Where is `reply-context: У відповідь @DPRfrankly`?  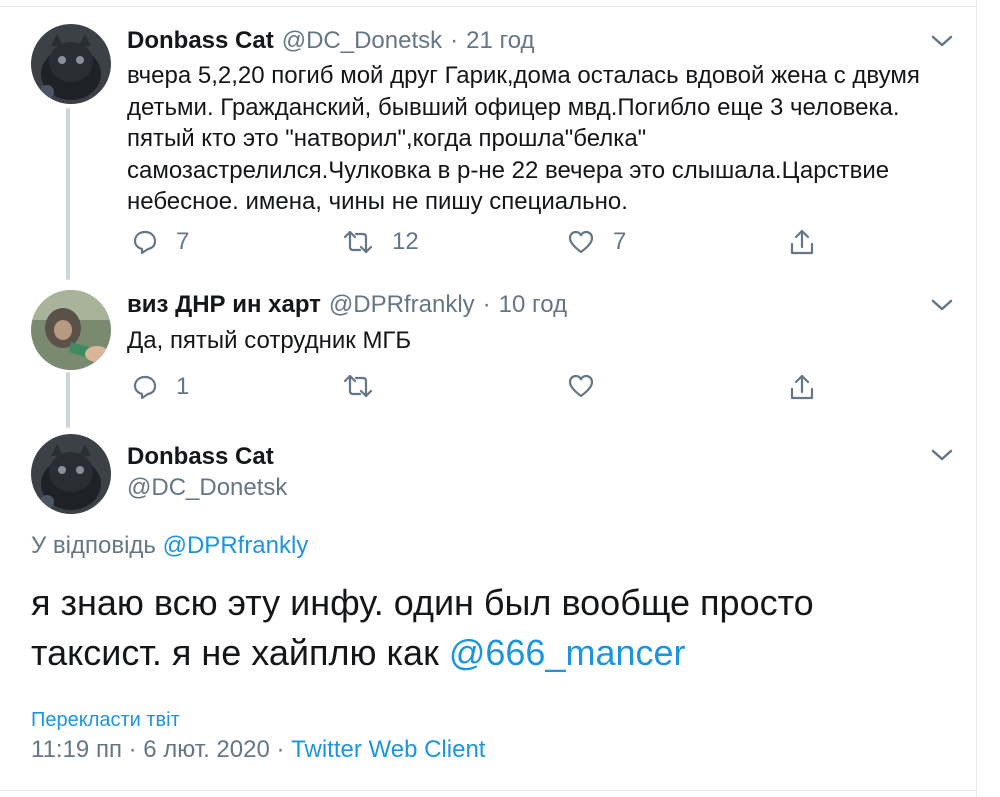 reply-context: У відповідь @DPRfrankly is located at coordinates (169, 546).